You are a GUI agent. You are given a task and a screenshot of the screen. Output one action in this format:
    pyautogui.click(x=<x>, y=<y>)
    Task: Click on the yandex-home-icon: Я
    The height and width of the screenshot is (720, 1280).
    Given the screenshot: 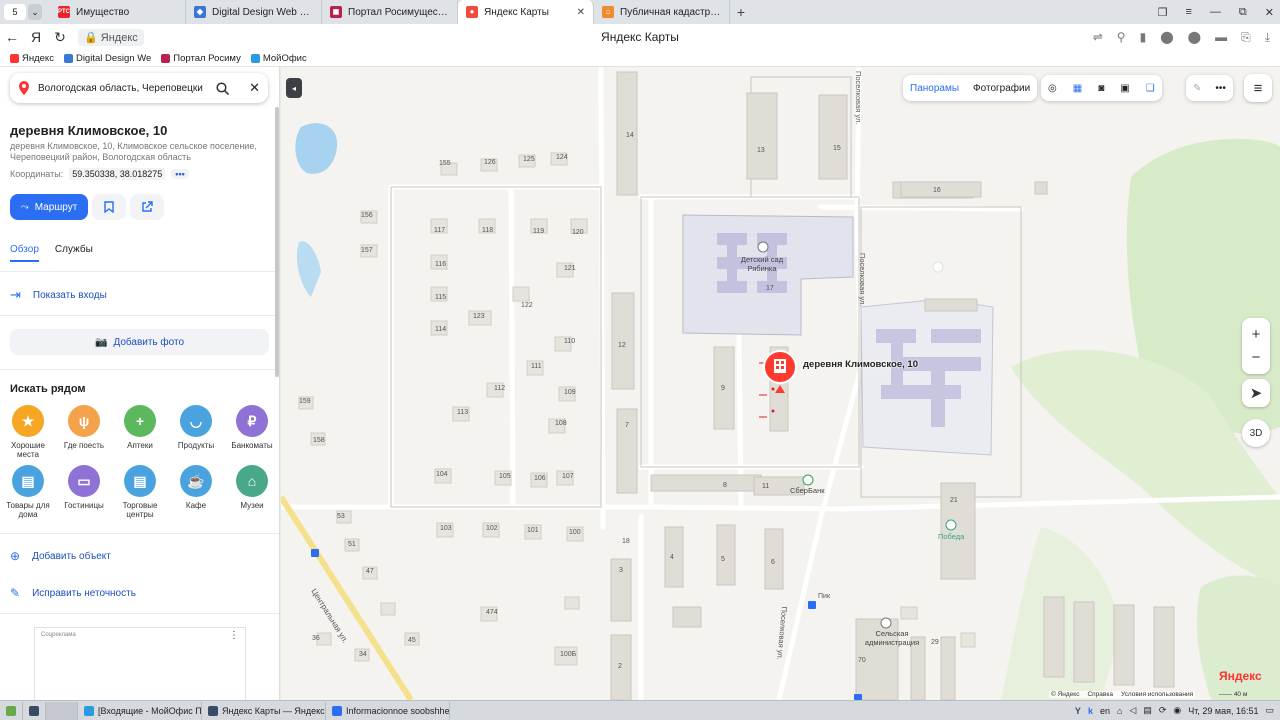 What is the action you would take?
    pyautogui.click(x=36, y=37)
    